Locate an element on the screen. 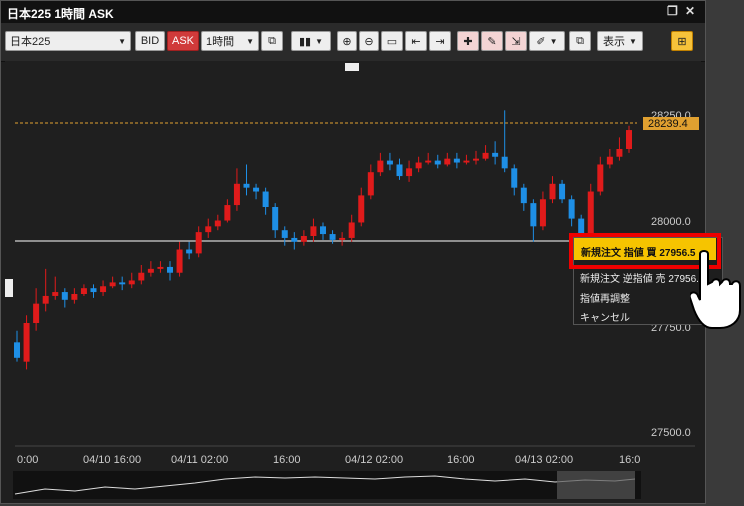 This screenshot has height=506, width=744. x-tick-label: 0:00 is located at coordinates (27, 460).